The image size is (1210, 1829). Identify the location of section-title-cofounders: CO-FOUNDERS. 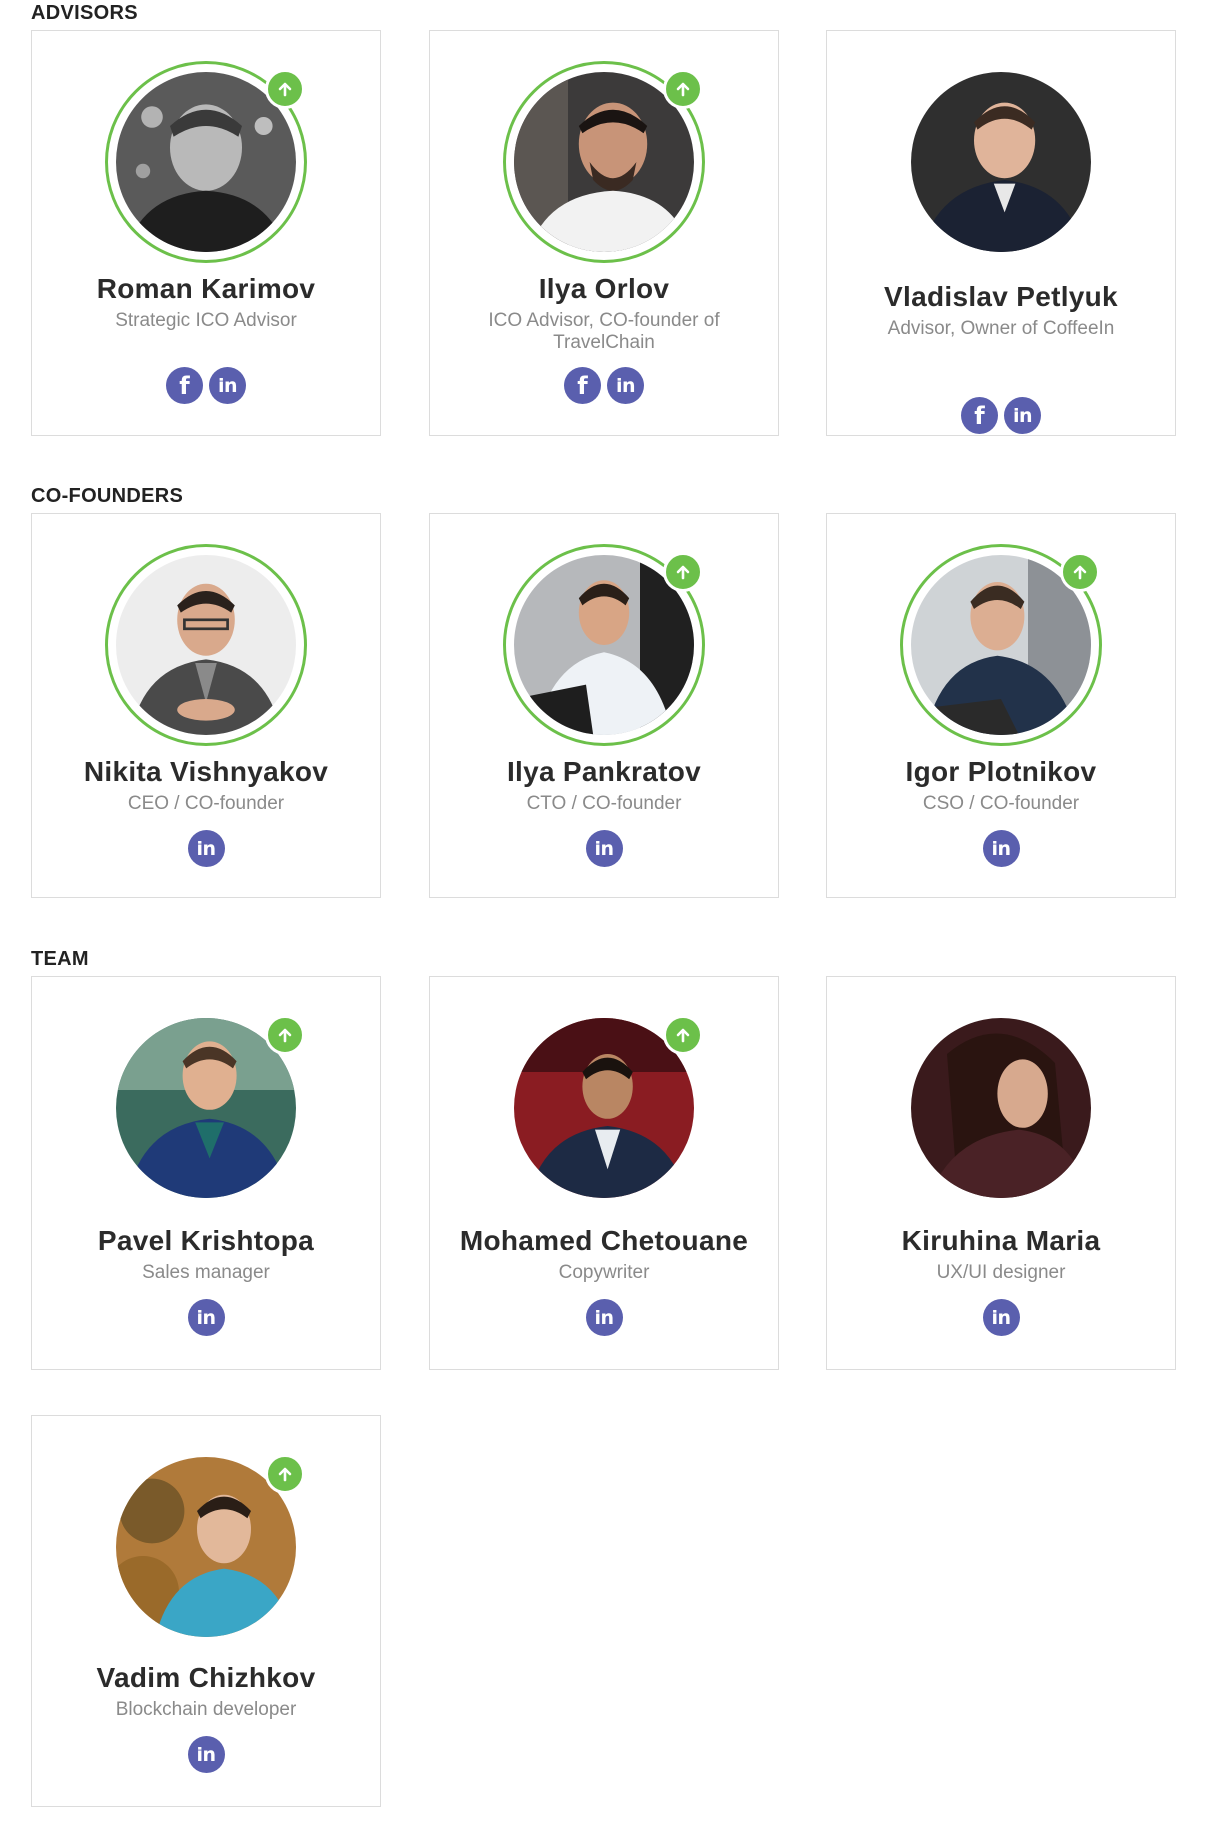
(107, 496).